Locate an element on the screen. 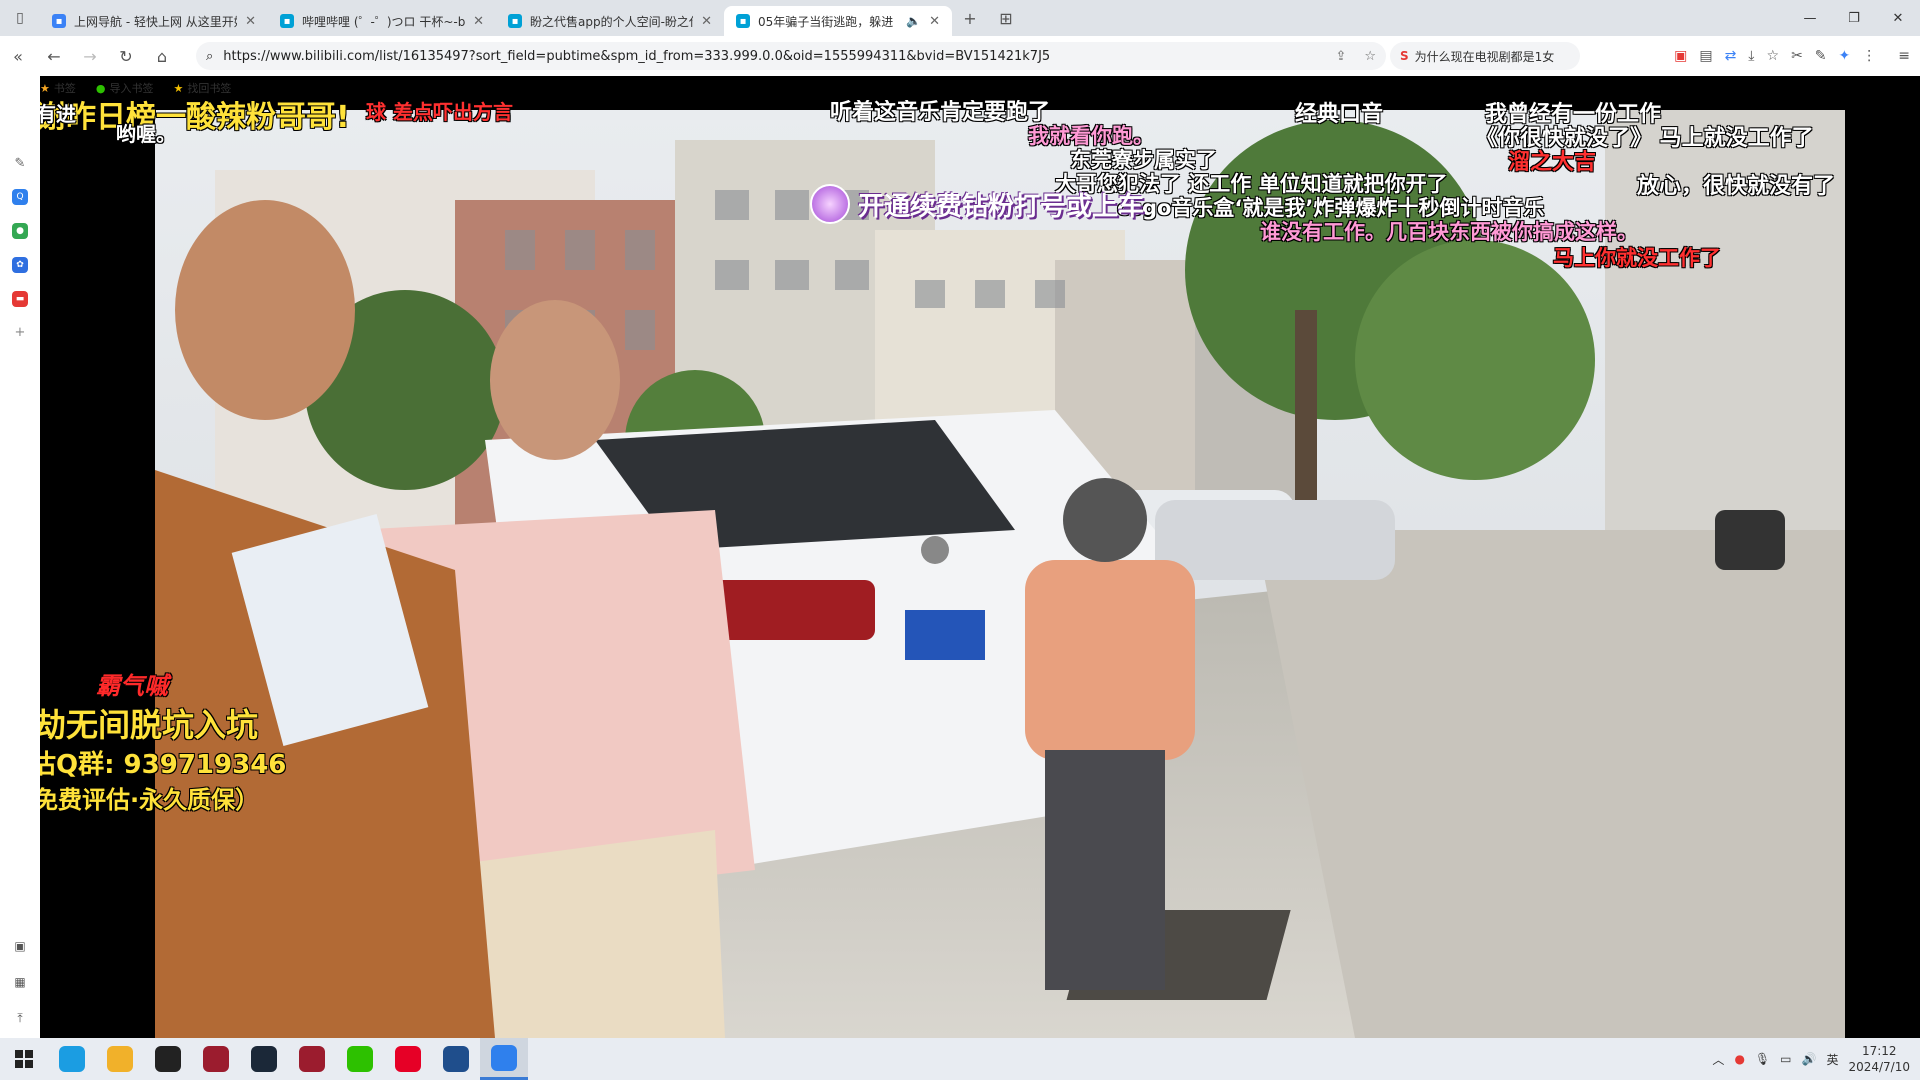  danmaku-comment: 放心，很快就没有了 is located at coordinates (1736, 186).